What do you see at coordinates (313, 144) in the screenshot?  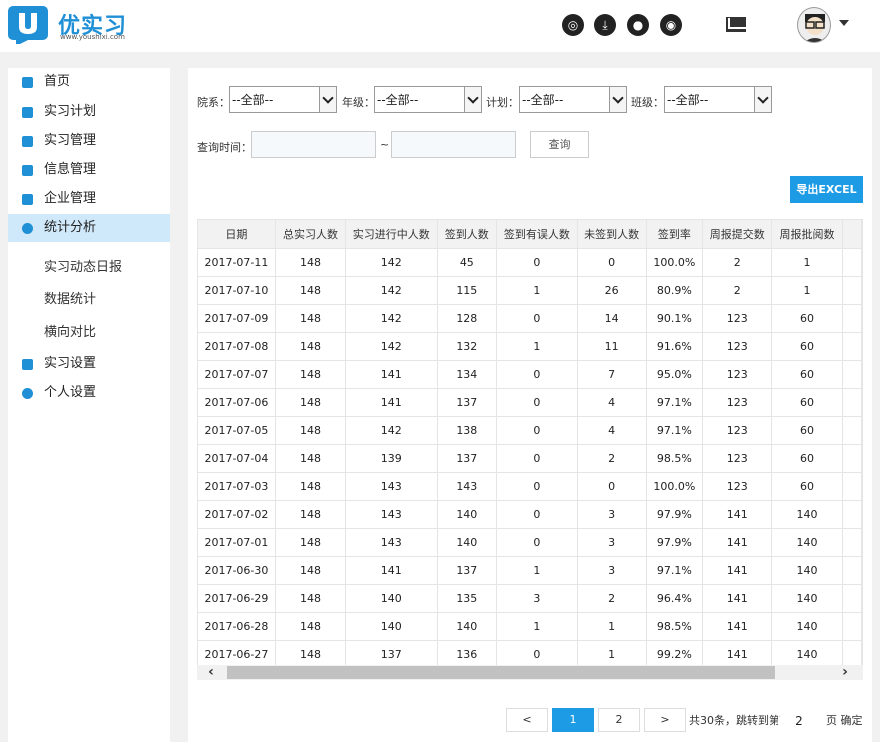 I see `start-date-input` at bounding box center [313, 144].